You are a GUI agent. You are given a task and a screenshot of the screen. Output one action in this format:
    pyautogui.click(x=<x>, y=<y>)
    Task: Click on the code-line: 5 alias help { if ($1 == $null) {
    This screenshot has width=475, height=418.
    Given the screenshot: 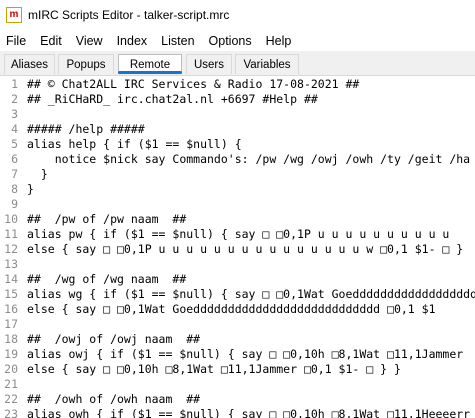 What is the action you would take?
    pyautogui.click(x=237, y=144)
    